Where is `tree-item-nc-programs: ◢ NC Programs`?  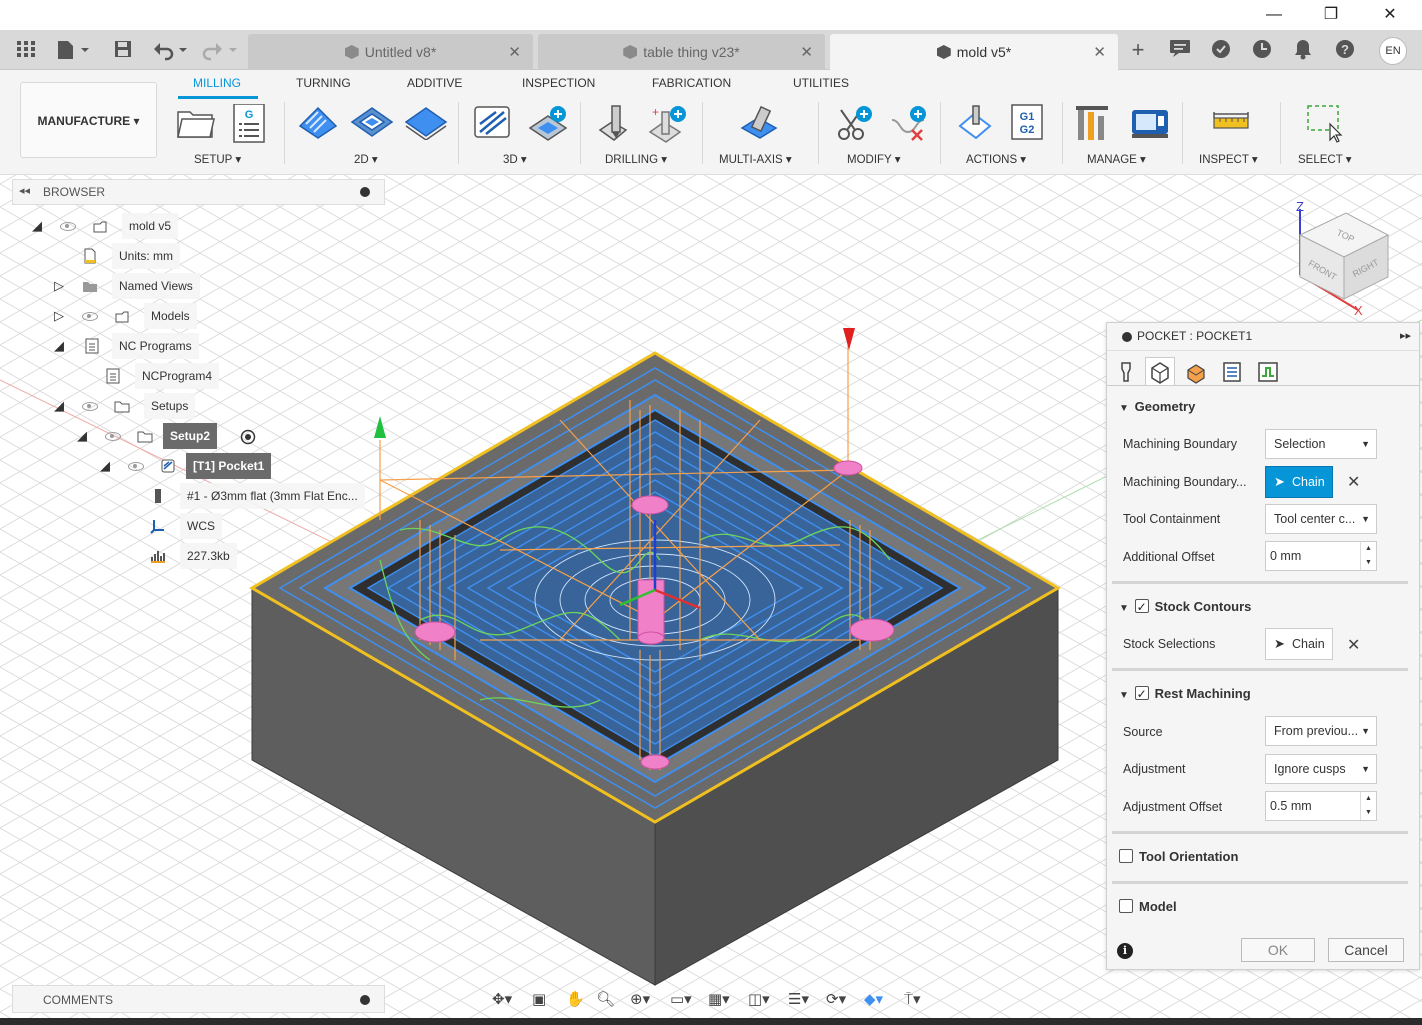 tree-item-nc-programs: ◢ NC Programs is located at coordinates (125, 346).